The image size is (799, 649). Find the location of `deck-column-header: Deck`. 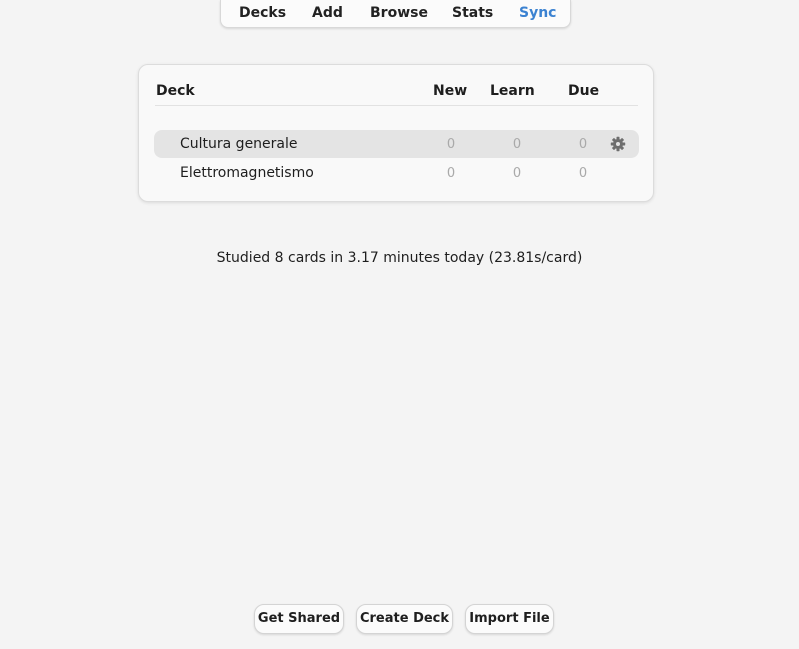

deck-column-header: Deck is located at coordinates (175, 91).